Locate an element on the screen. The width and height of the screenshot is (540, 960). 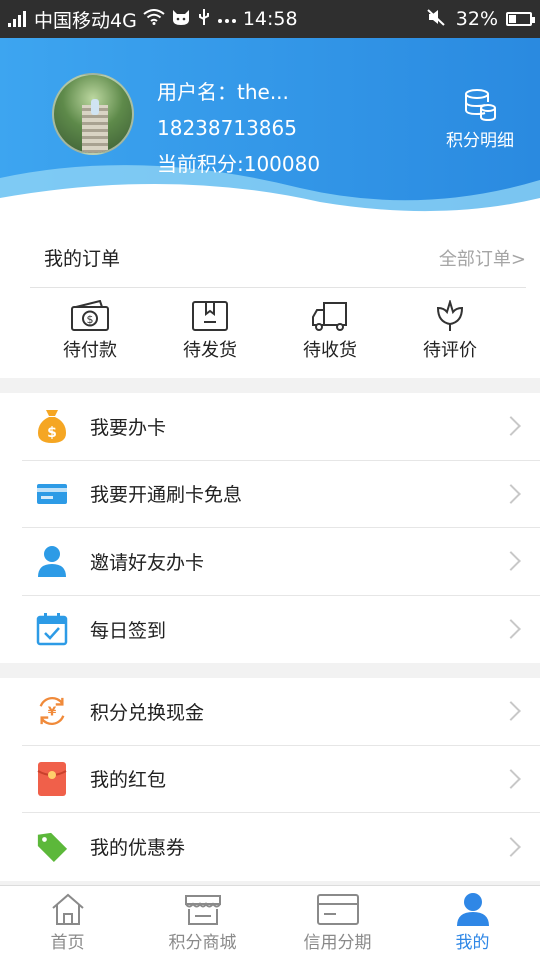
tab-mine: 我的 is located at coordinates (472, 923).